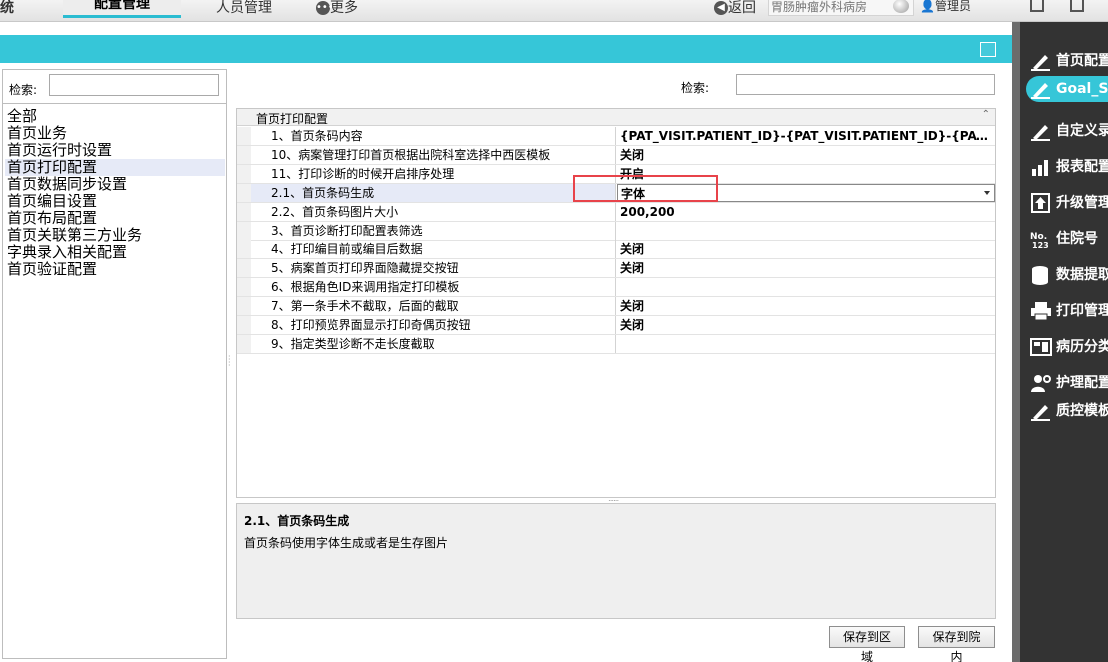  I want to click on sidebar-item: 首页配置, so click(1069, 61).